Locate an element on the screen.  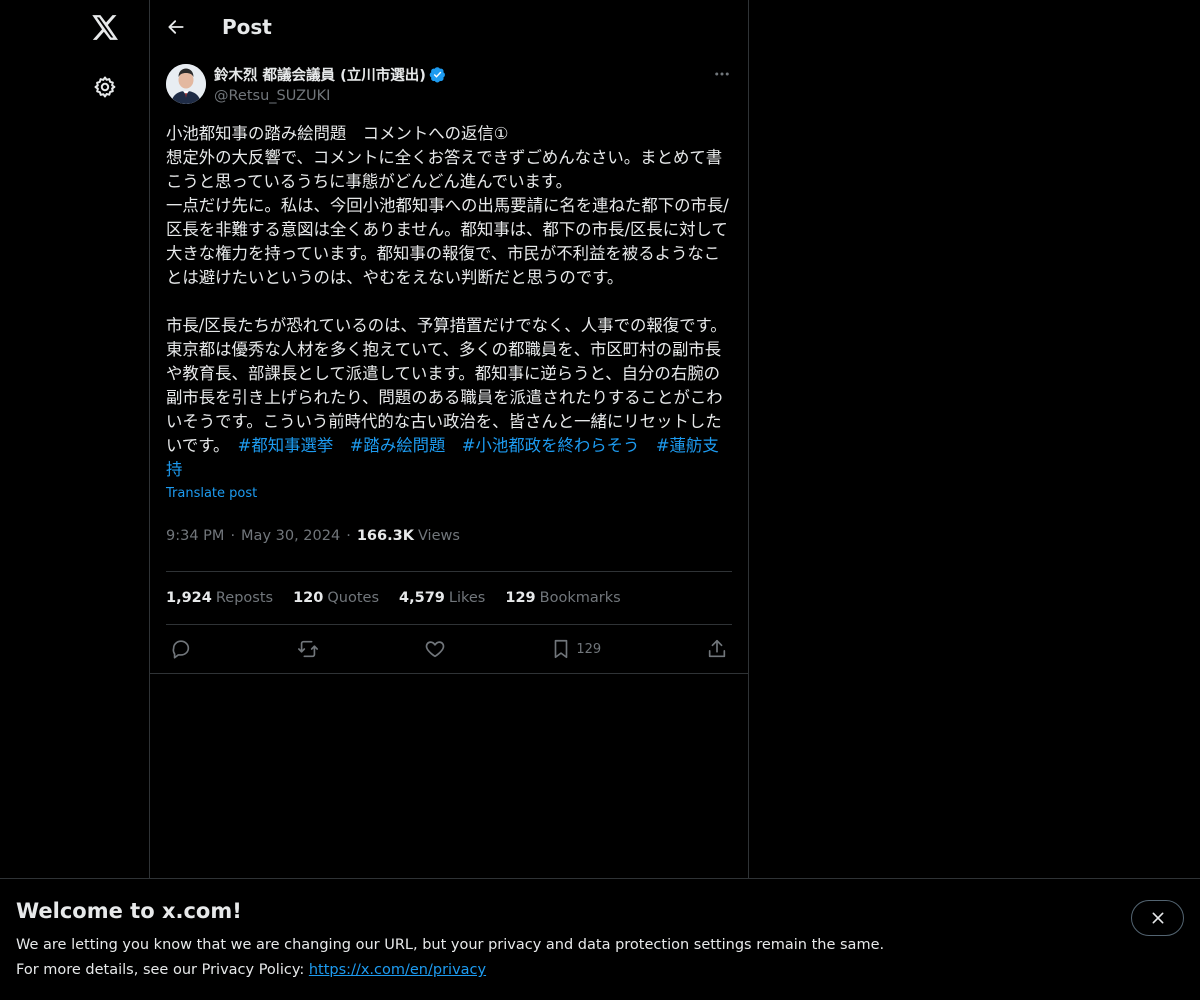
likes-count: 4,579 is located at coordinates (422, 598).